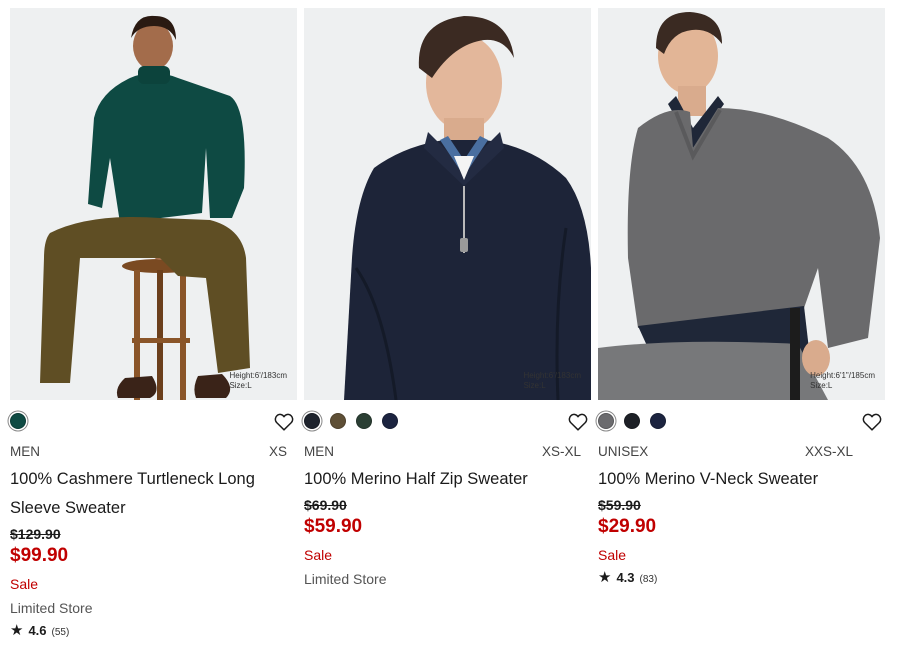 The image size is (900, 660). What do you see at coordinates (842, 381) in the screenshot?
I see `model-size-note: Height:6'1"/185cm Size:L` at bounding box center [842, 381].